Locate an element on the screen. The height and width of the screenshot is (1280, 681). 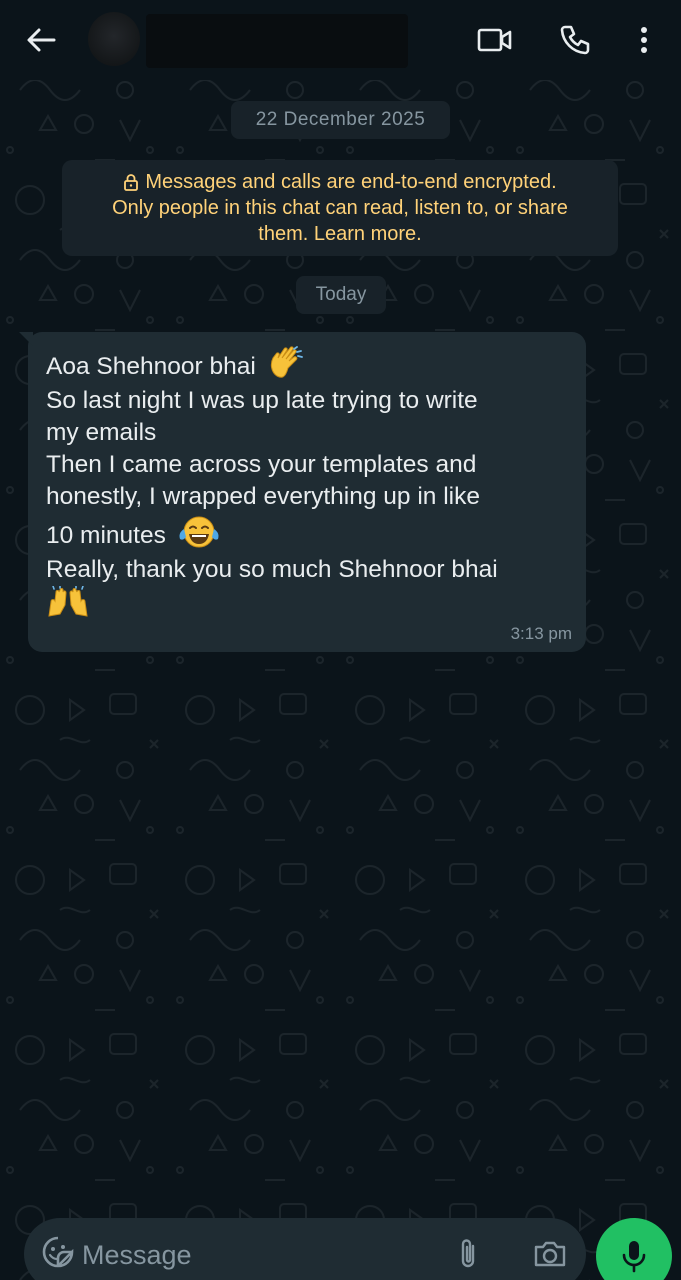
more-vertical-icon is located at coordinates (644, 40).